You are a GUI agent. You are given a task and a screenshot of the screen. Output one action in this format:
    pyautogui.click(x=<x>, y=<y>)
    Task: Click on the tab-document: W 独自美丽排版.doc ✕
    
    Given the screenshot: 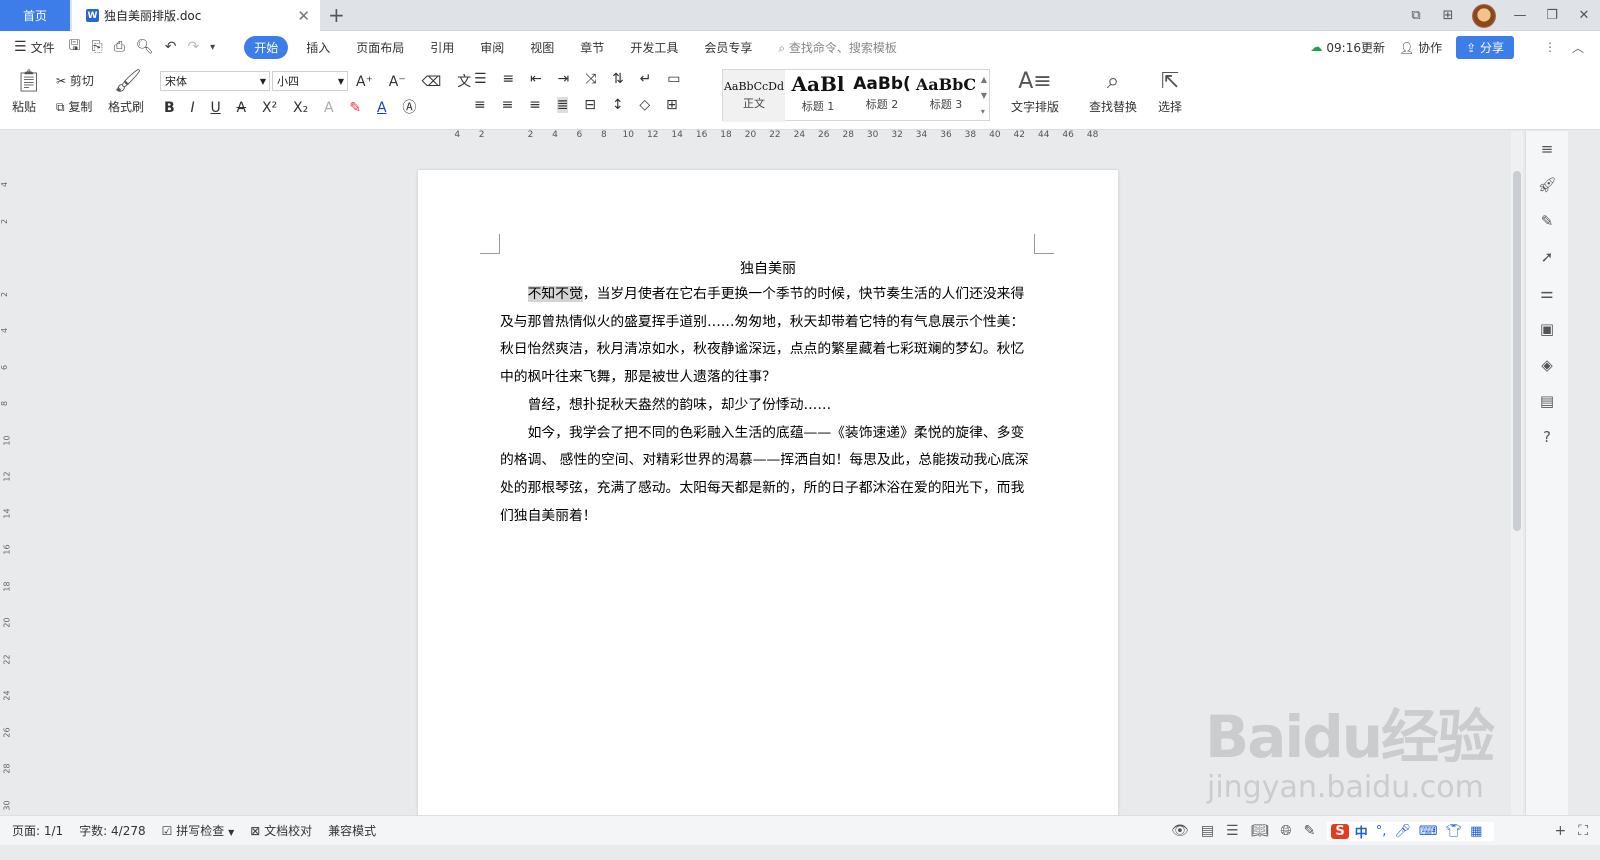 What is the action you would take?
    pyautogui.click(x=196, y=15)
    